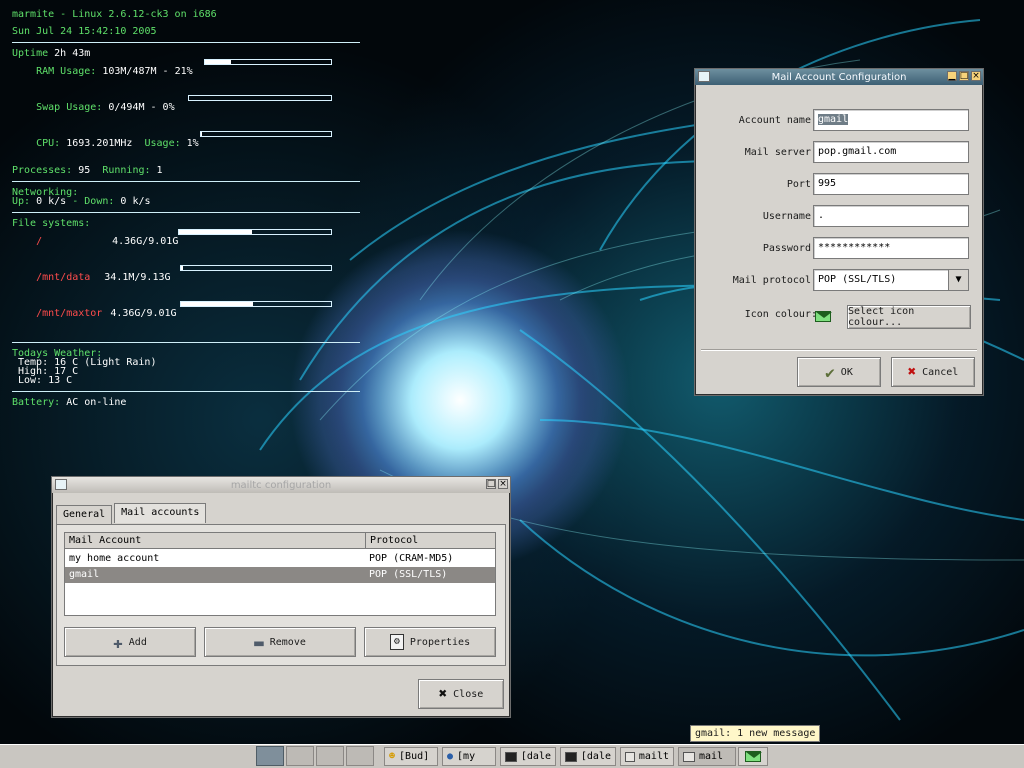  I want to click on tab-general: General, so click(84, 515).